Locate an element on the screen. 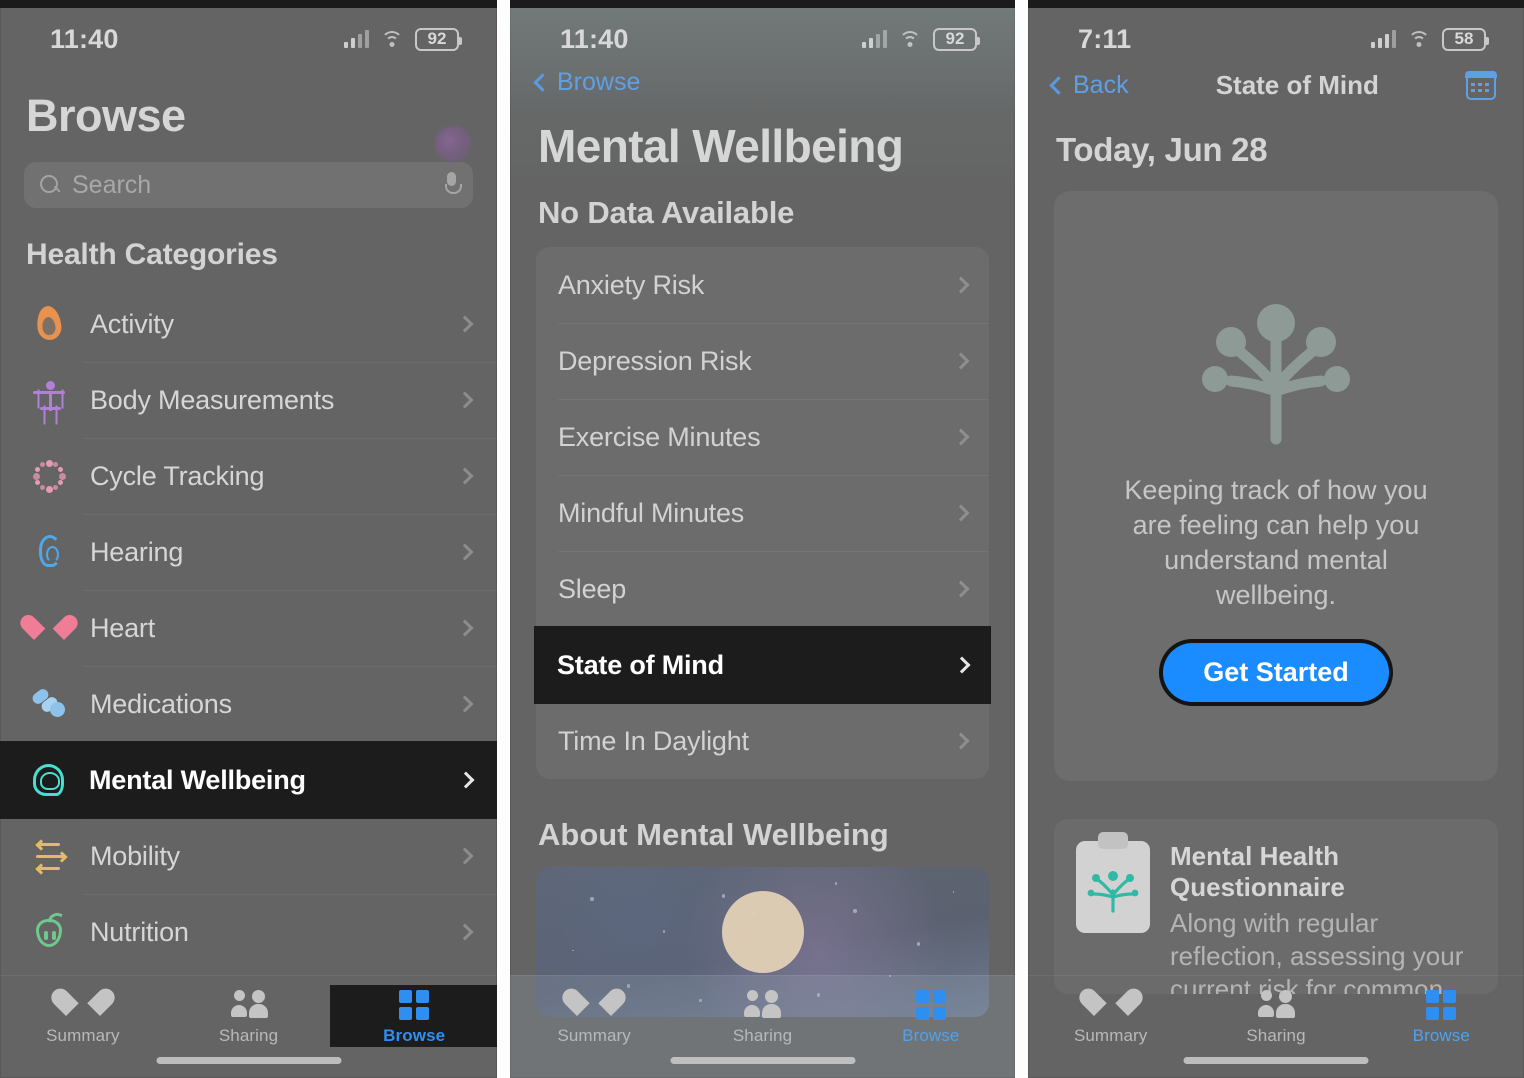  body-figure-icon is located at coordinates (49, 400).